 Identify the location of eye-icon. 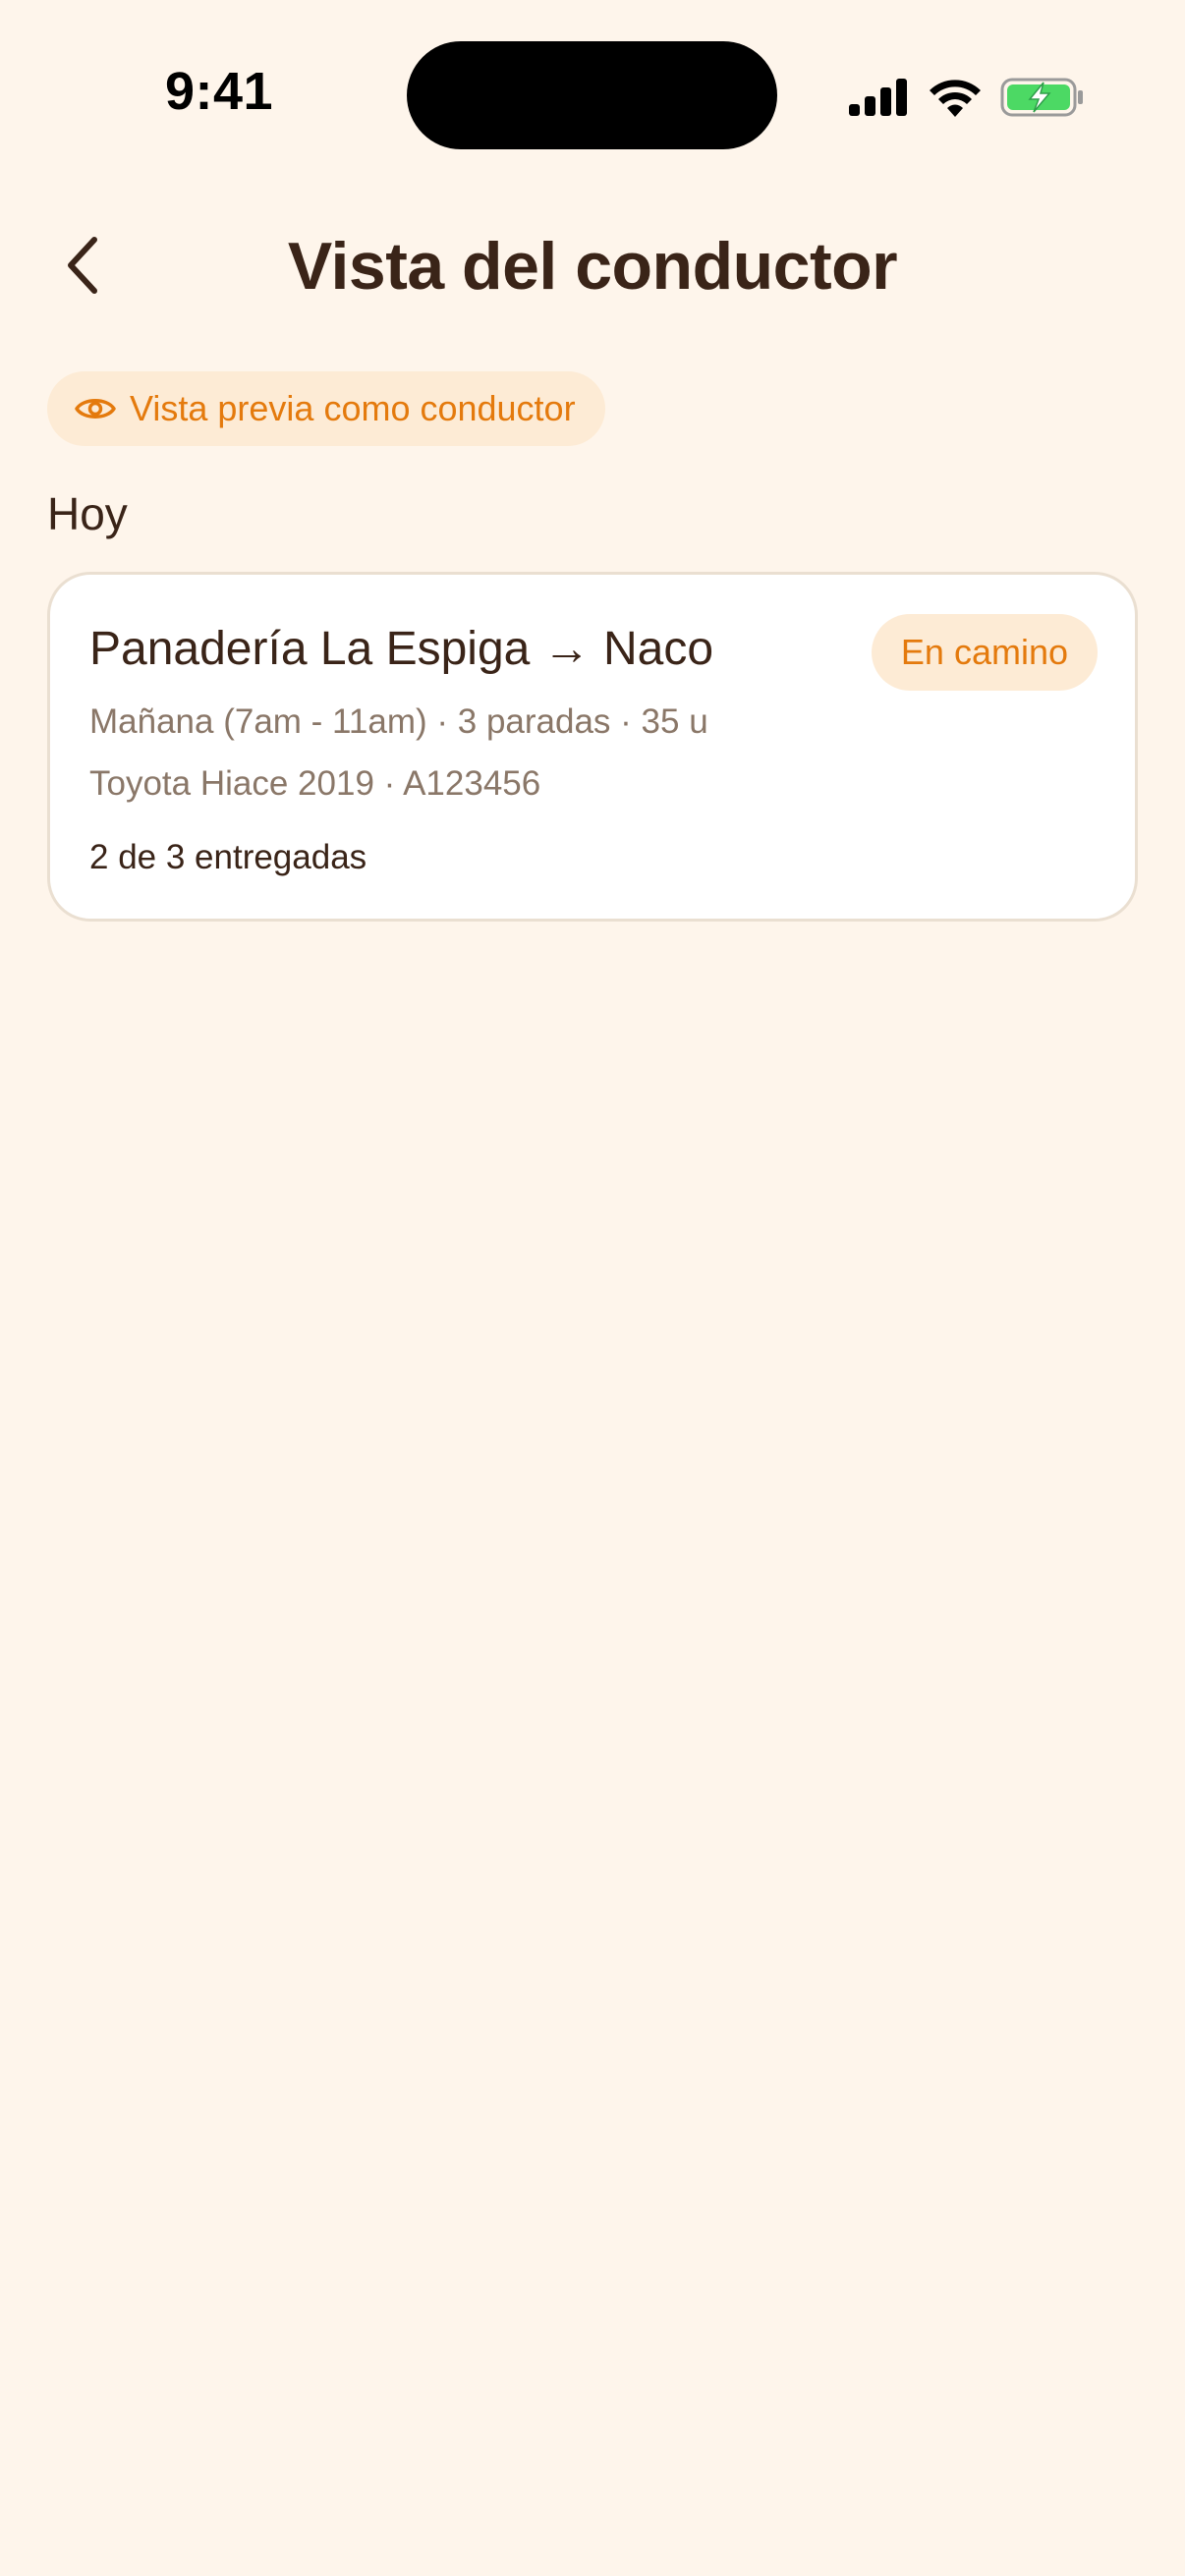
(96, 409).